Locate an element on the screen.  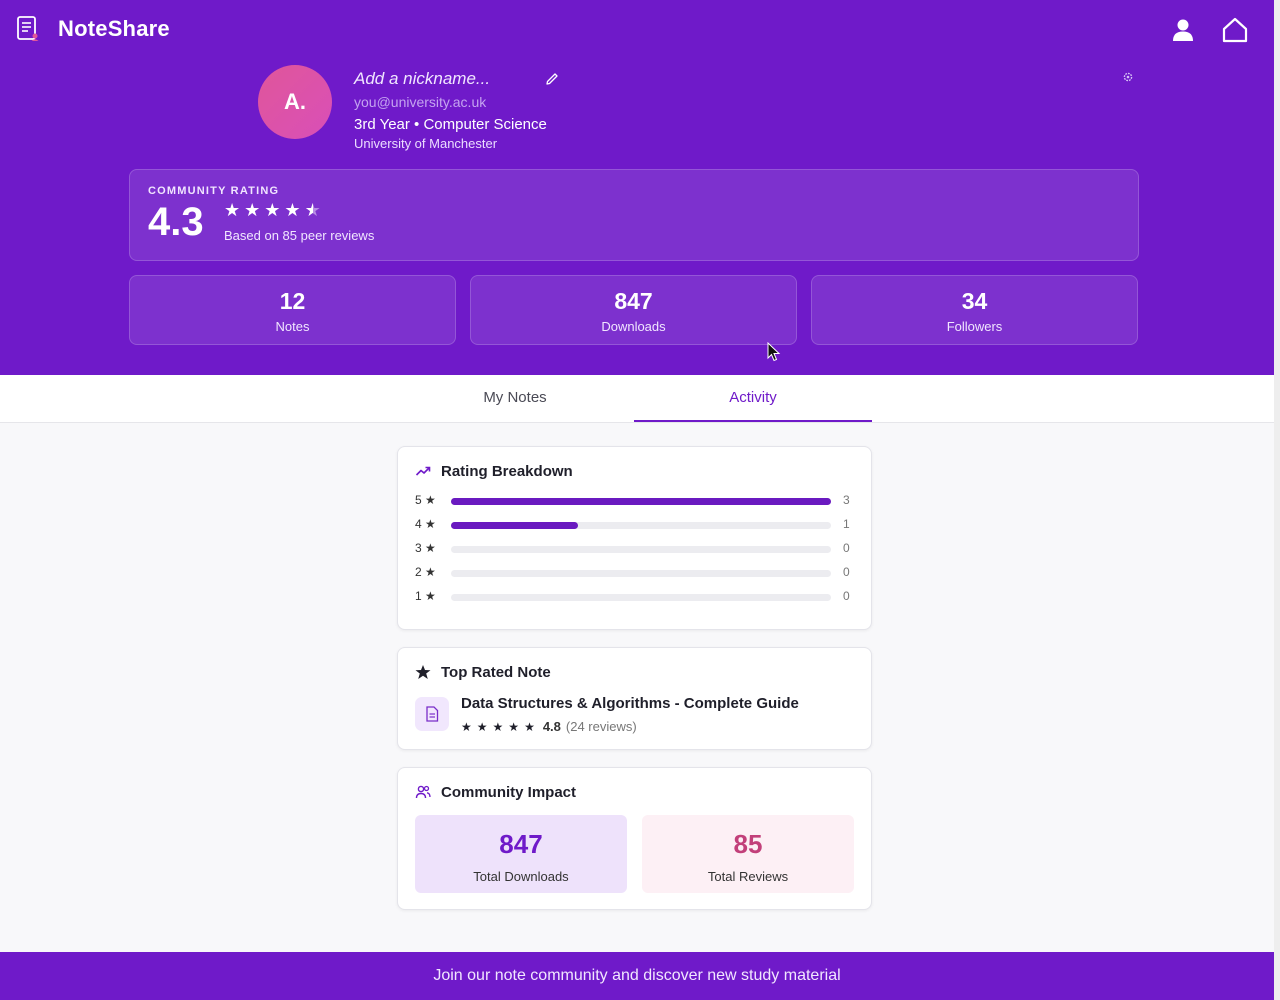
stat-value: 34 is located at coordinates (974, 301).